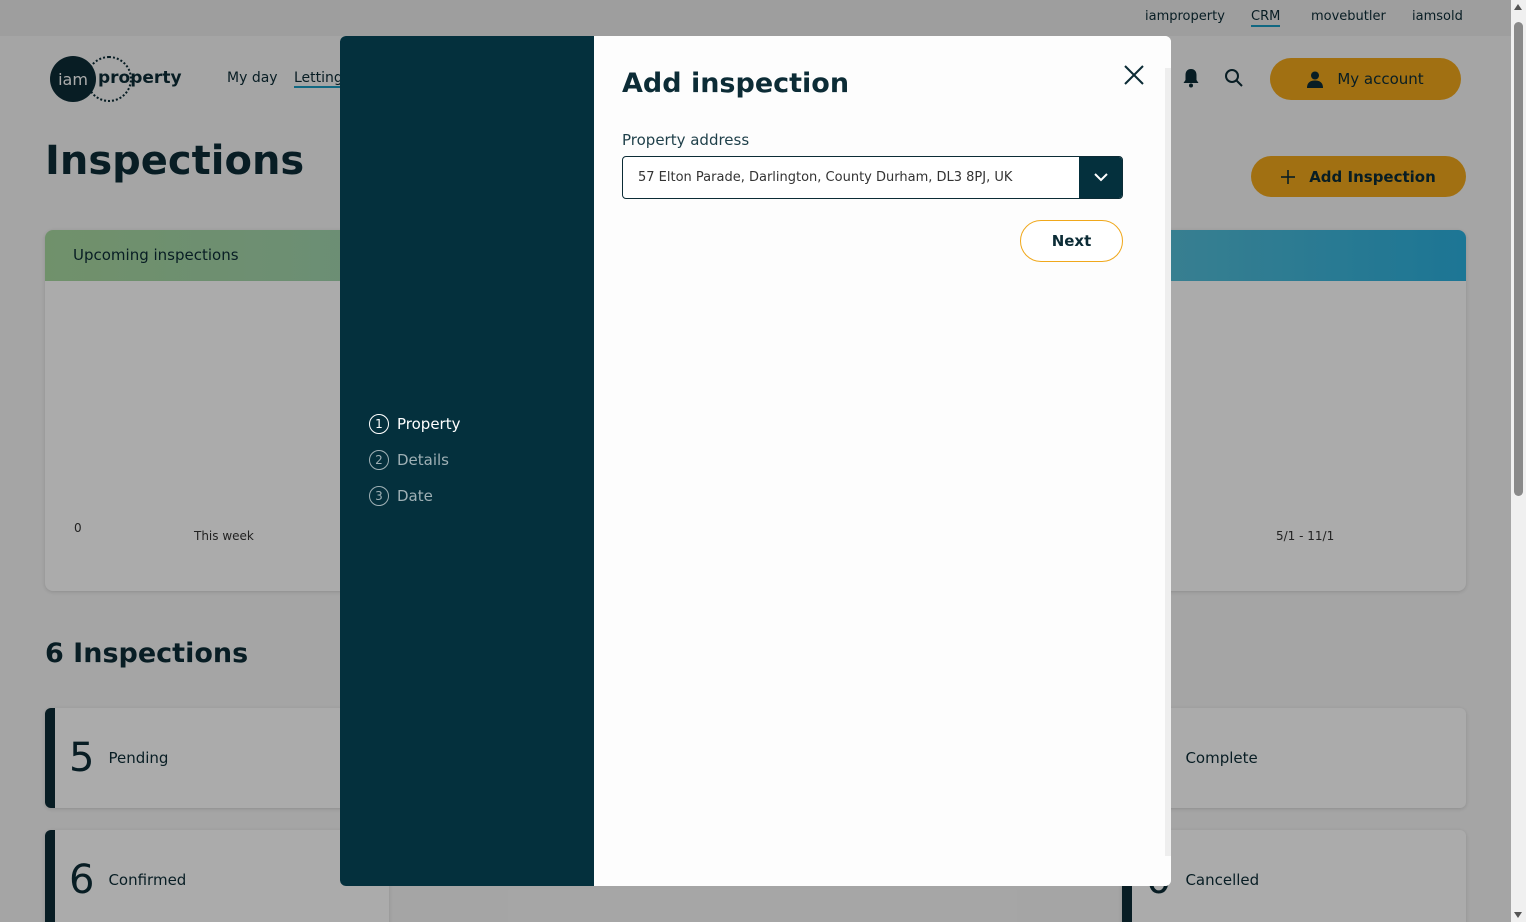 This screenshot has height=922, width=1526. What do you see at coordinates (379, 460) in the screenshot?
I see `step-number: 2` at bounding box center [379, 460].